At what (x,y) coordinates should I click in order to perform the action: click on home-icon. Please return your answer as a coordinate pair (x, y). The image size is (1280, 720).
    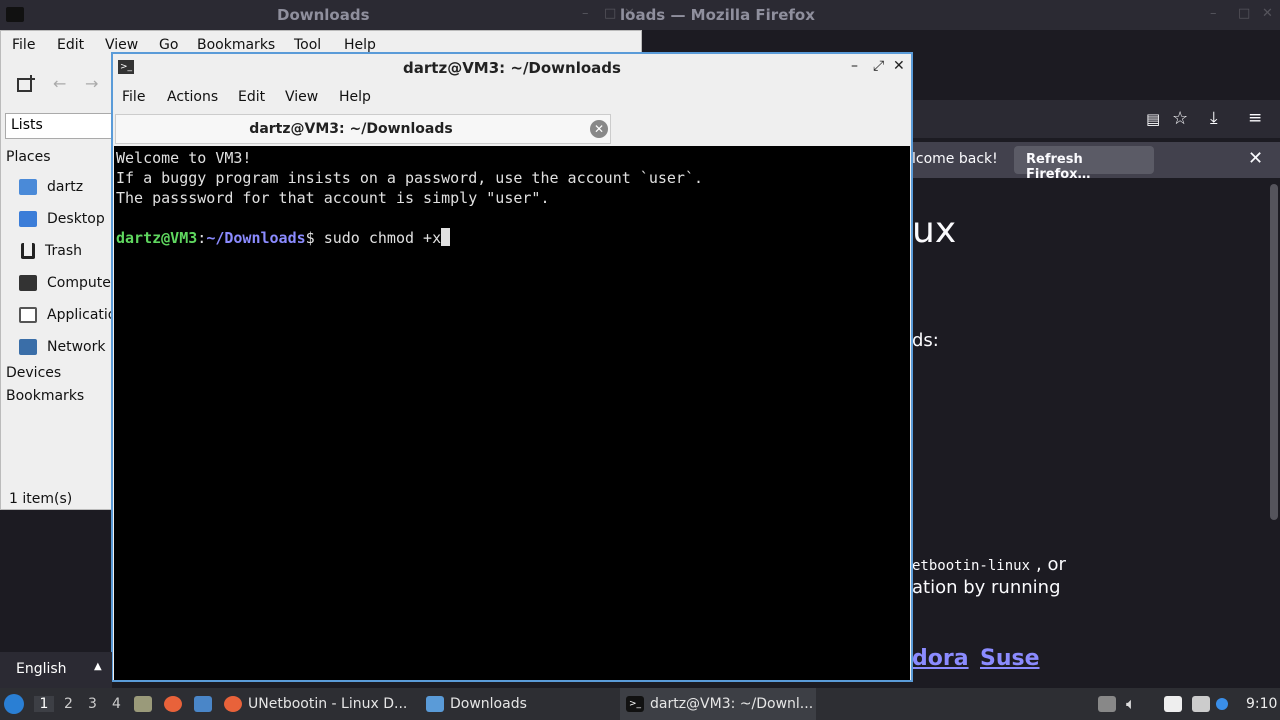
    Looking at the image, I should click on (28, 187).